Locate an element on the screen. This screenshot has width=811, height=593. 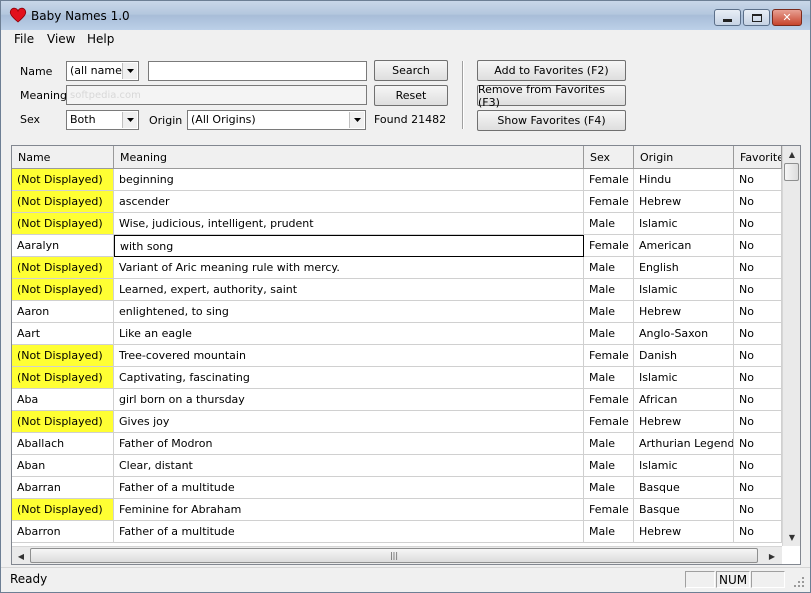
table-row: Abarron Father of a multitude Male Hebrew No is located at coordinates (397, 532).